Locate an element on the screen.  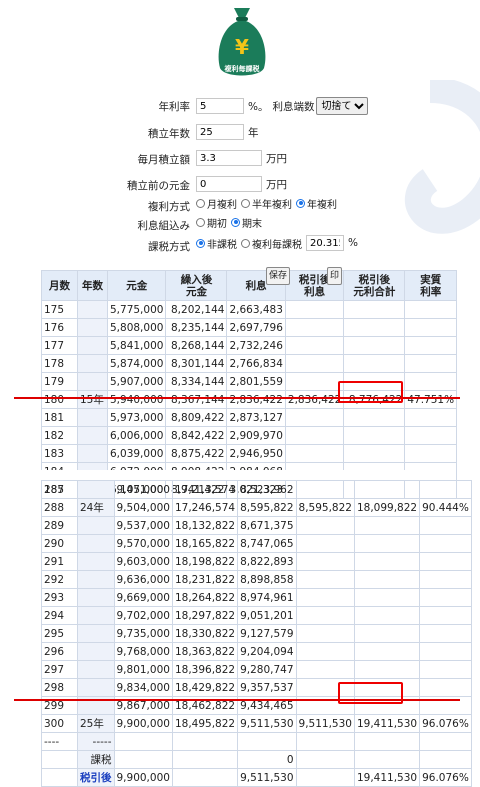
table-cell: 9,357,537 is located at coordinates (267, 687).